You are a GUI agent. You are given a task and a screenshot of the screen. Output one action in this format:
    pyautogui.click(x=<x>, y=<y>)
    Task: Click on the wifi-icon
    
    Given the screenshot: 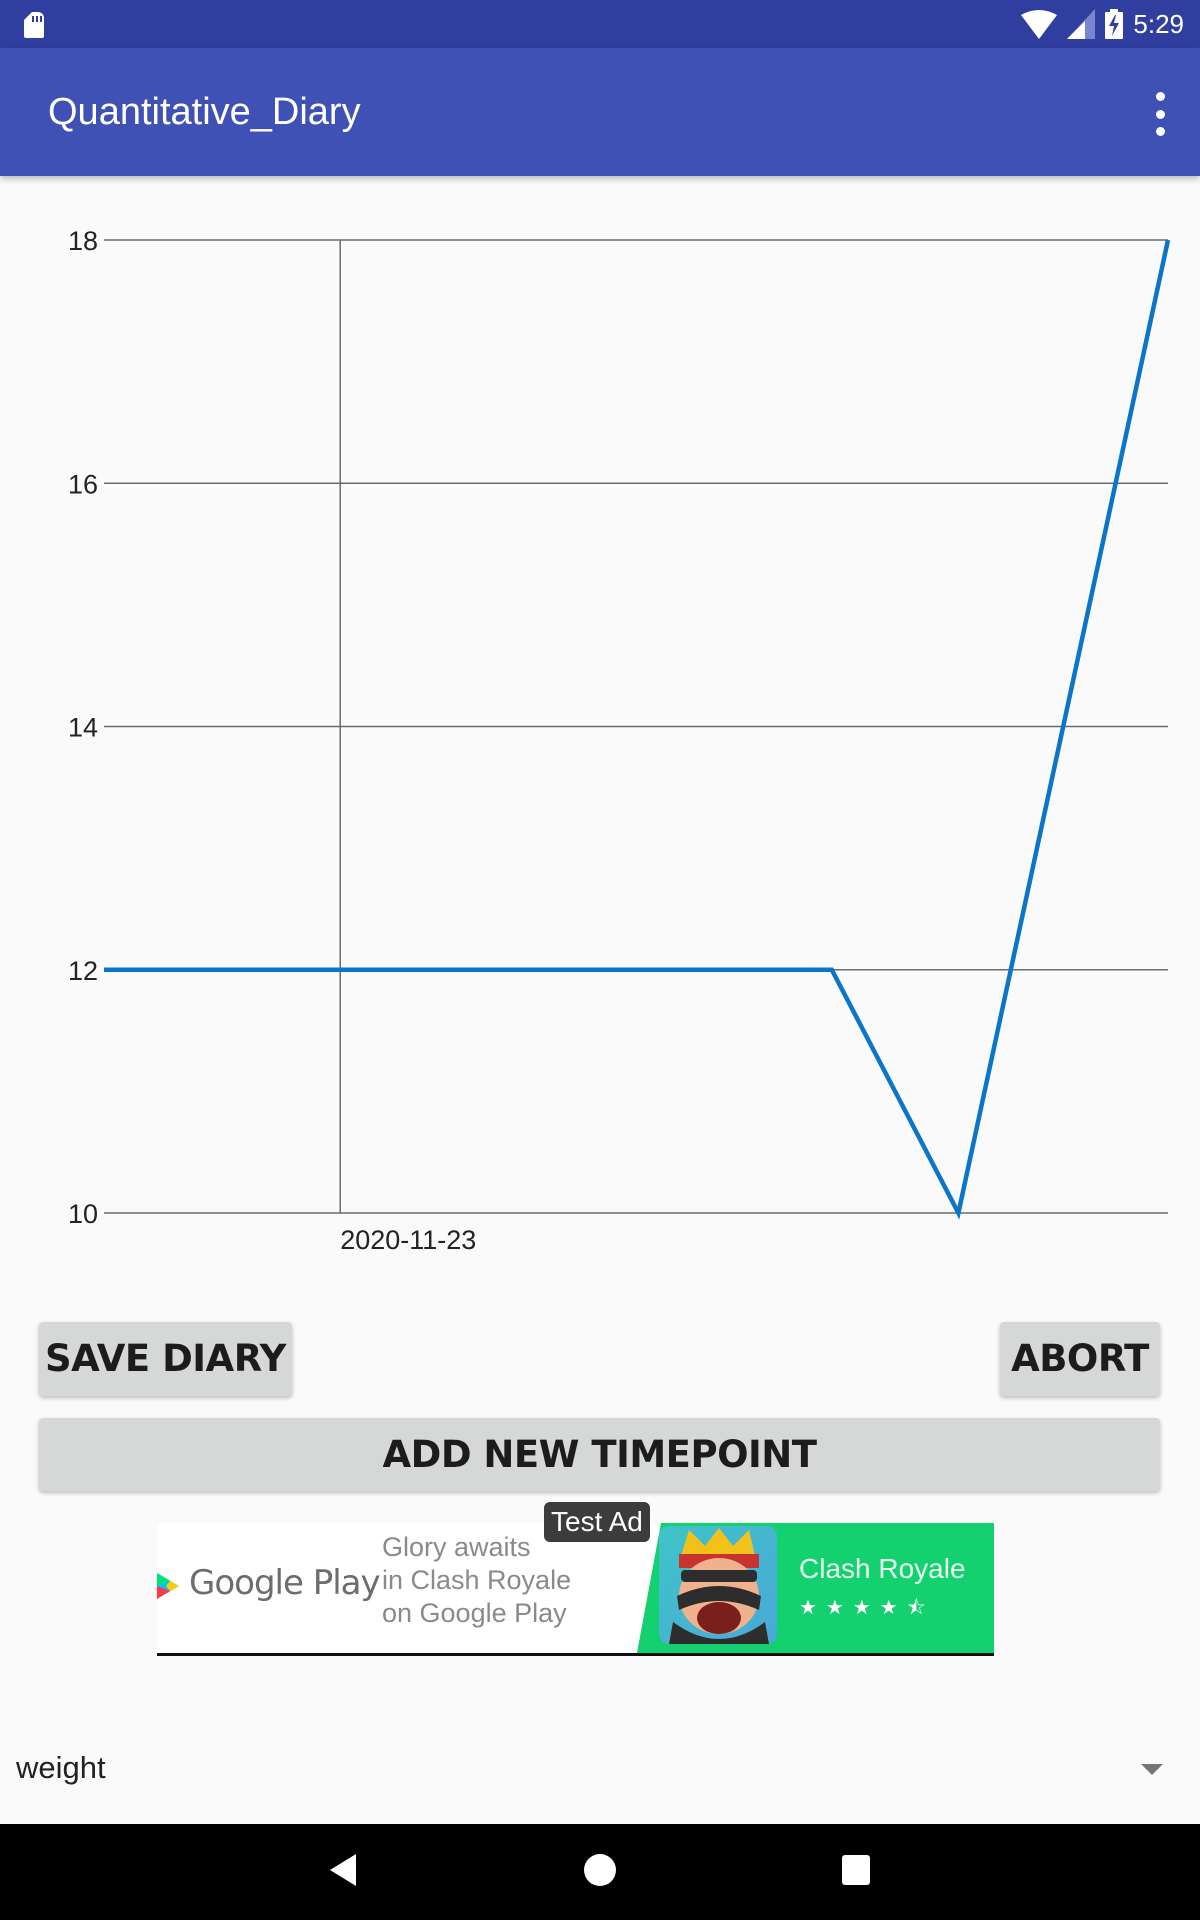 What is the action you would take?
    pyautogui.click(x=1039, y=24)
    